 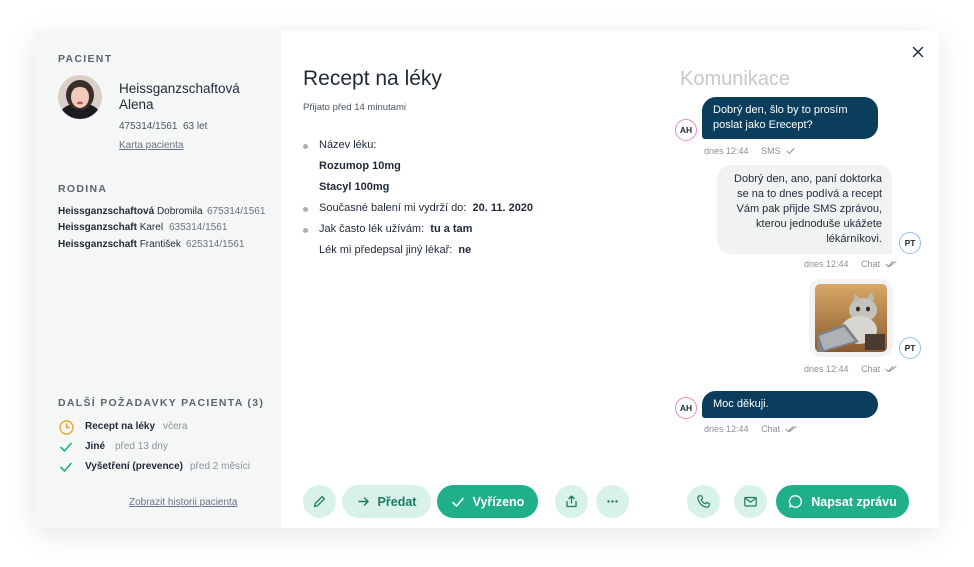 I want to click on page-title: Recept na léky, so click(x=372, y=78).